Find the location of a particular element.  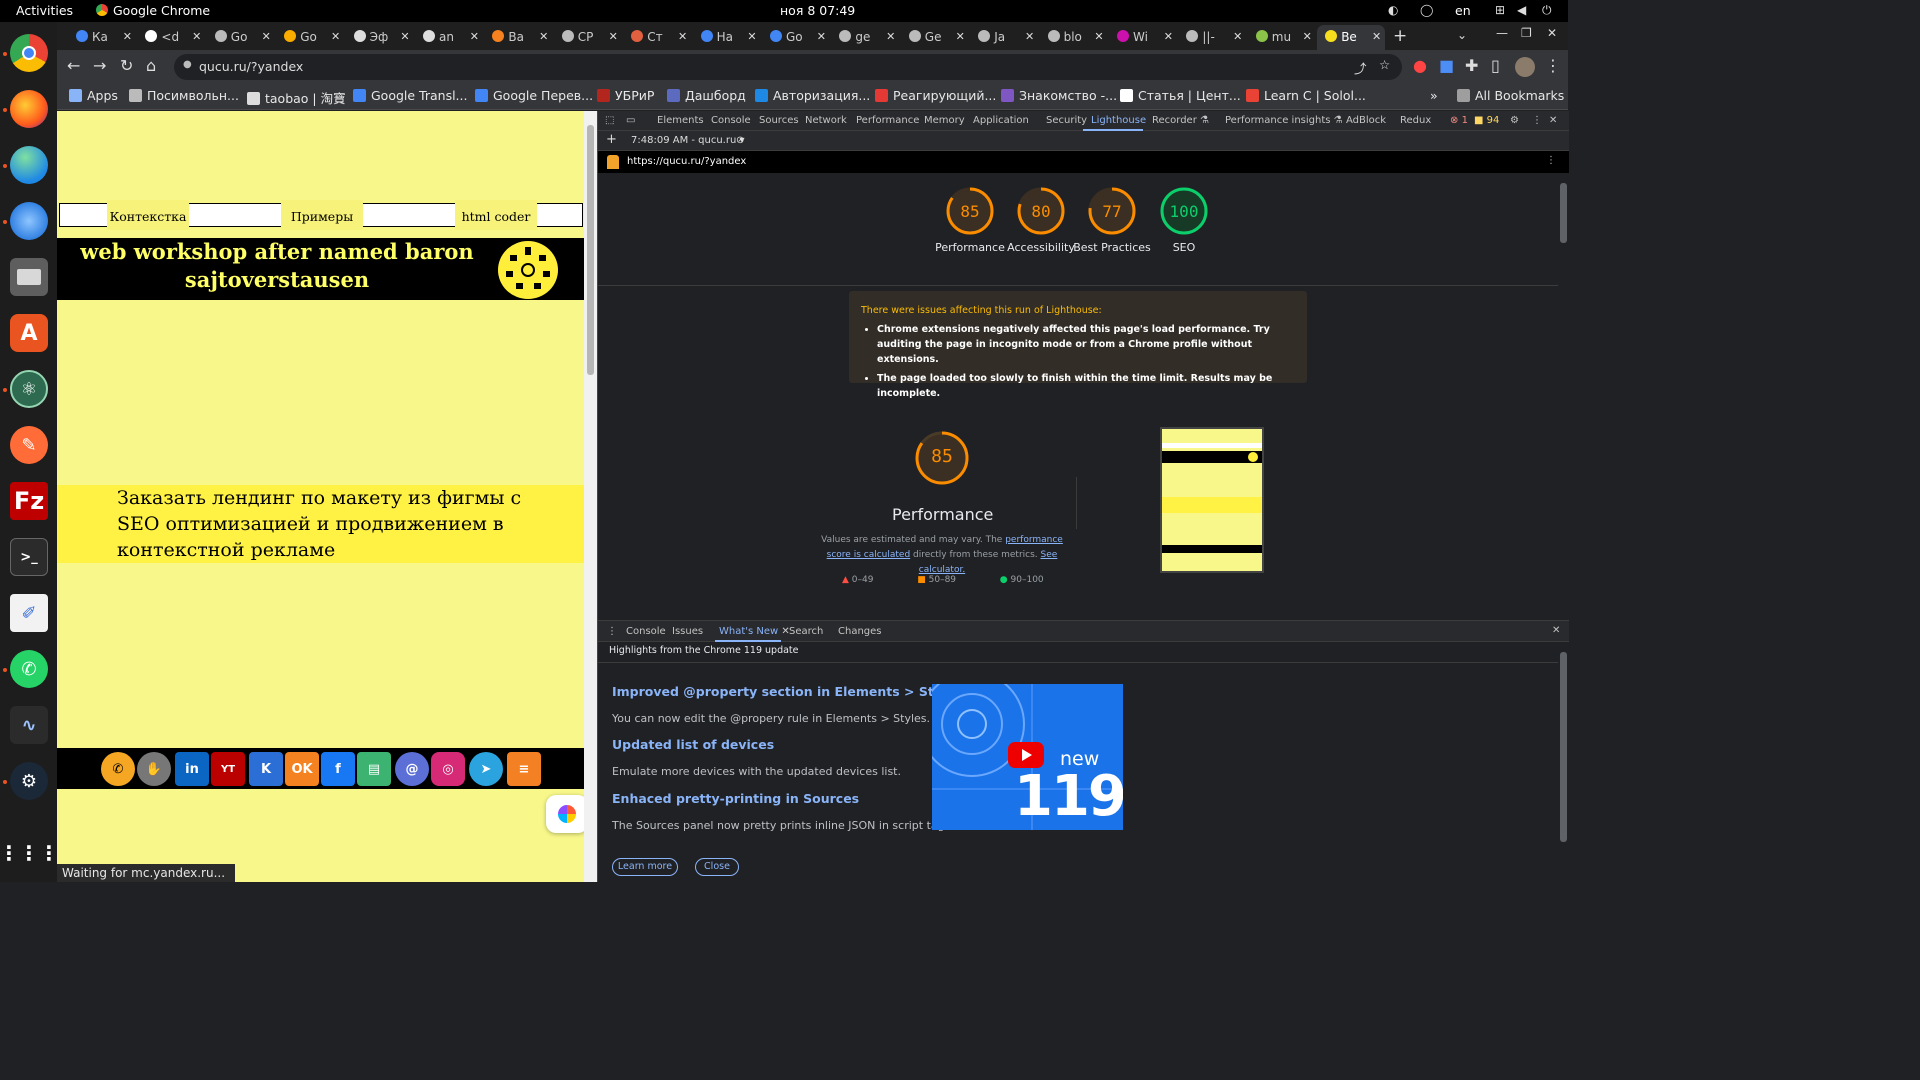

tab: mu ✕ is located at coordinates (1282, 37).